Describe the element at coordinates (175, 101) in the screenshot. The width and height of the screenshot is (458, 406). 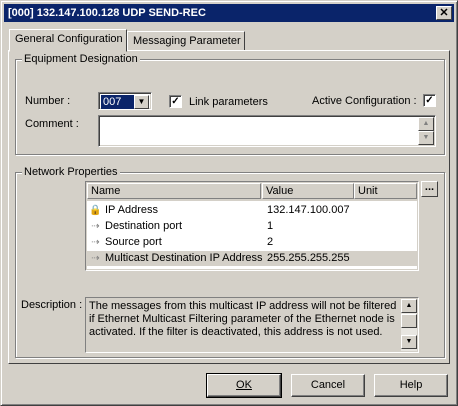
I see `link-parameters-checkbox: ✓` at that location.